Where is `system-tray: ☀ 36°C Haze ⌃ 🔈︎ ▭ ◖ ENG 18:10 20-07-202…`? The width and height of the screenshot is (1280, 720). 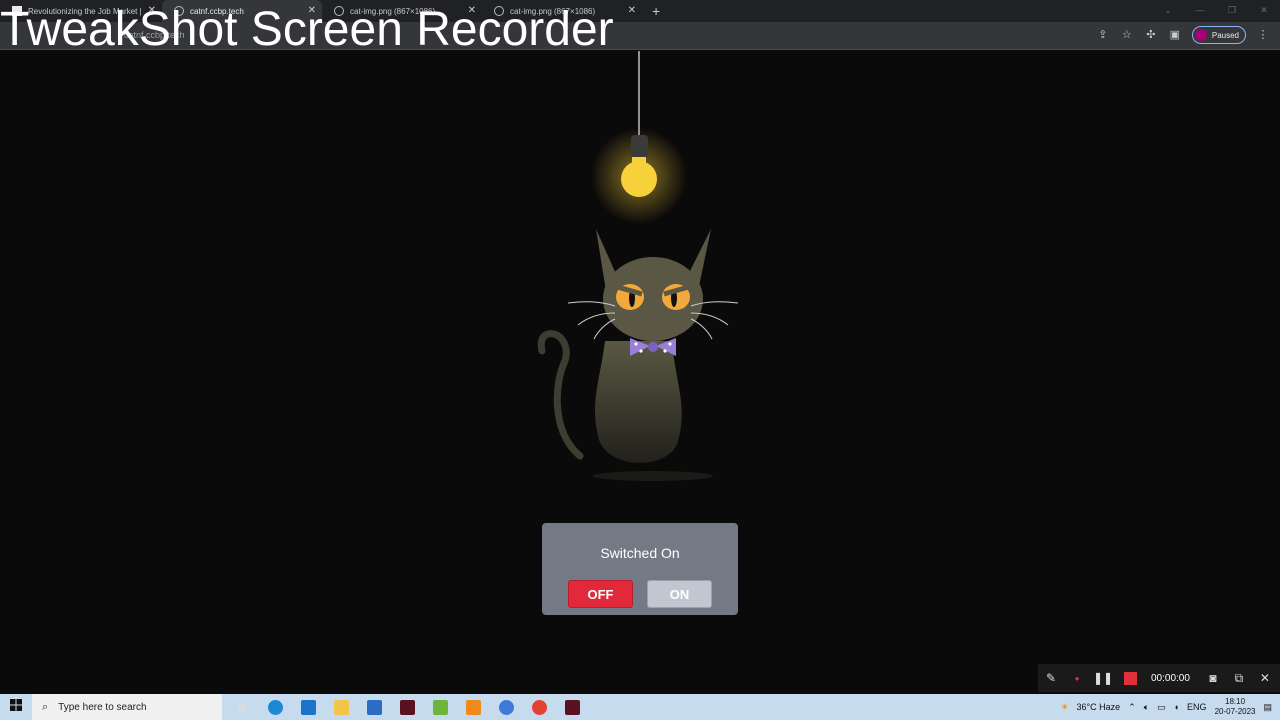 system-tray: ☀ 36°C Haze ⌃ 🔈︎ ▭ ◖ ENG 18:10 20-07-202… is located at coordinates (1170, 707).